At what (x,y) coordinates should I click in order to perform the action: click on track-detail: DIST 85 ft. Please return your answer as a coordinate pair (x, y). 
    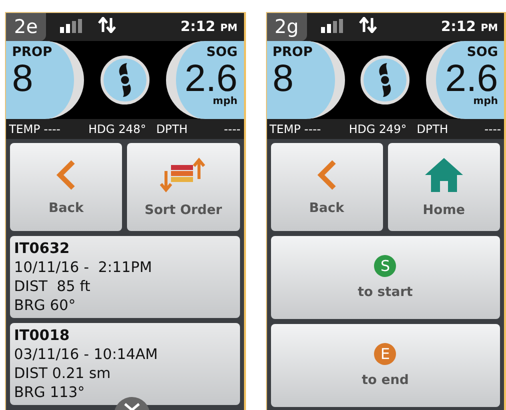
    Looking at the image, I should click on (52, 287).